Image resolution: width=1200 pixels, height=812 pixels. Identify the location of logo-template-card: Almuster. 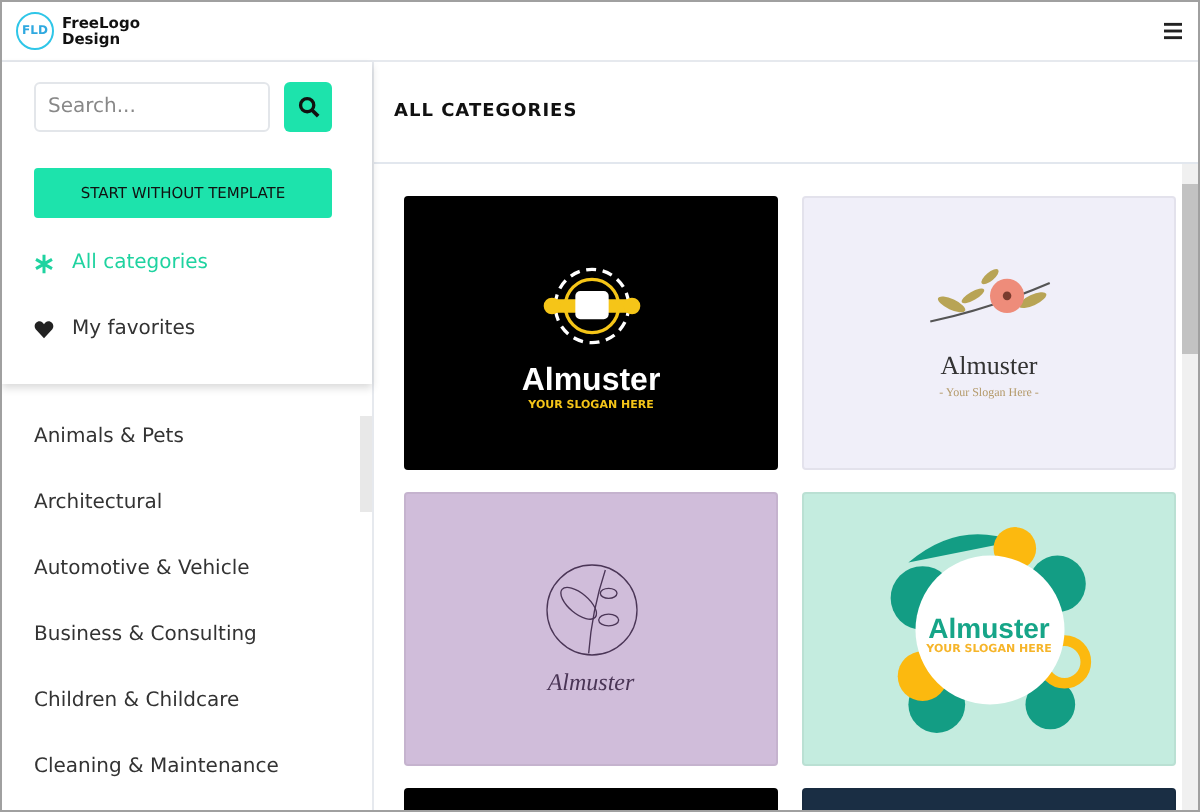
(591, 629).